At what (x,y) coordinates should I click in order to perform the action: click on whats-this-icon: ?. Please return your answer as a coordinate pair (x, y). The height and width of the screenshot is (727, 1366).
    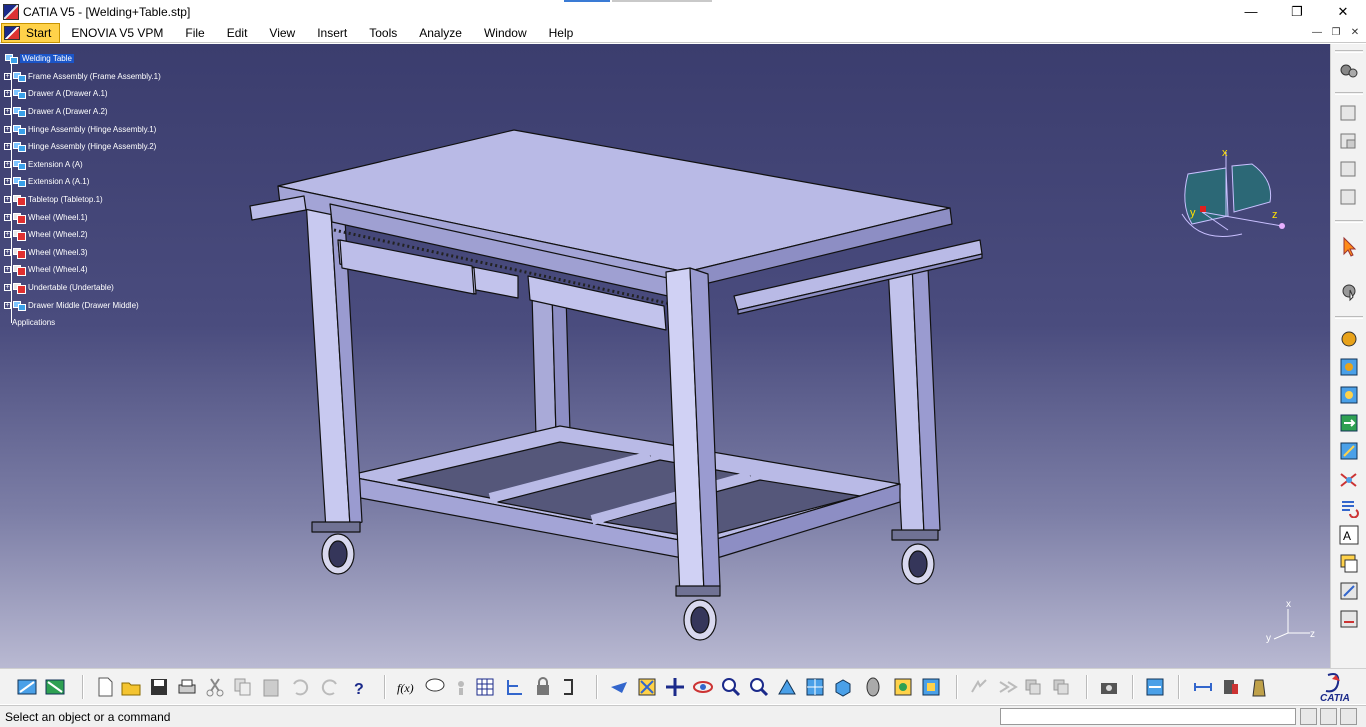
    Looking at the image, I should click on (361, 687).